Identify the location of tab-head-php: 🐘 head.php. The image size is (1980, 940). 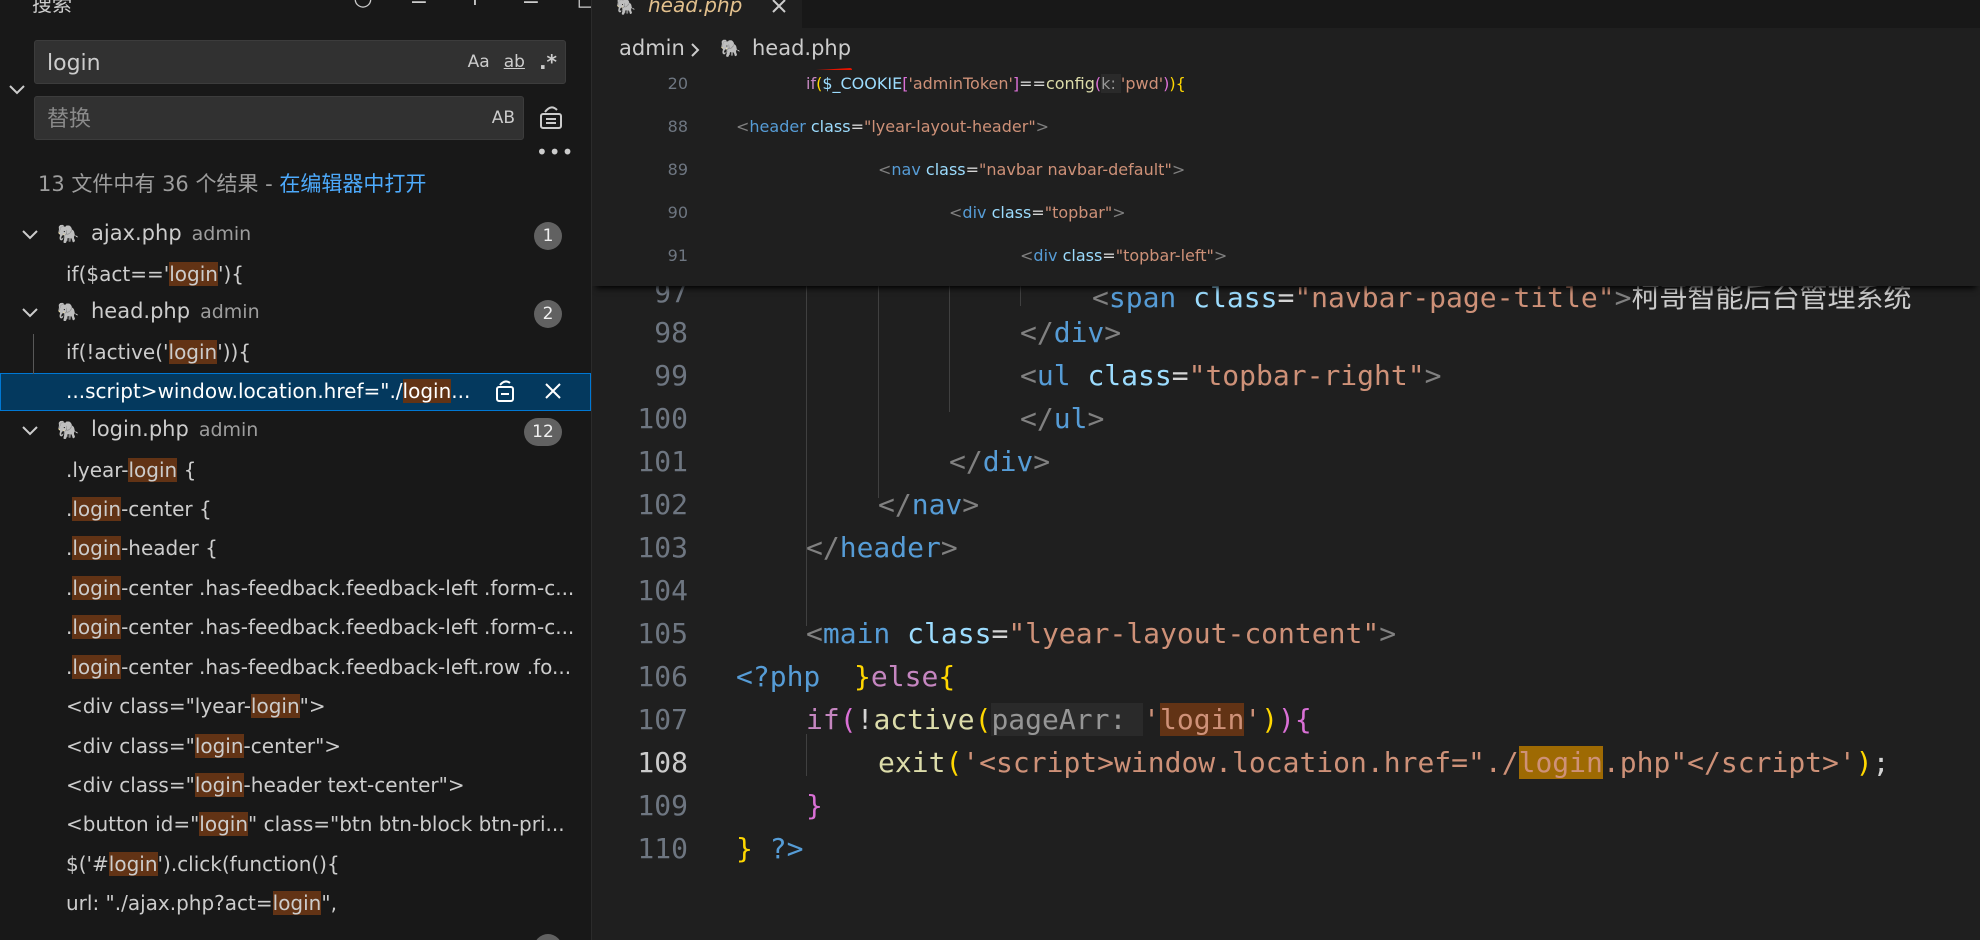
(697, 14).